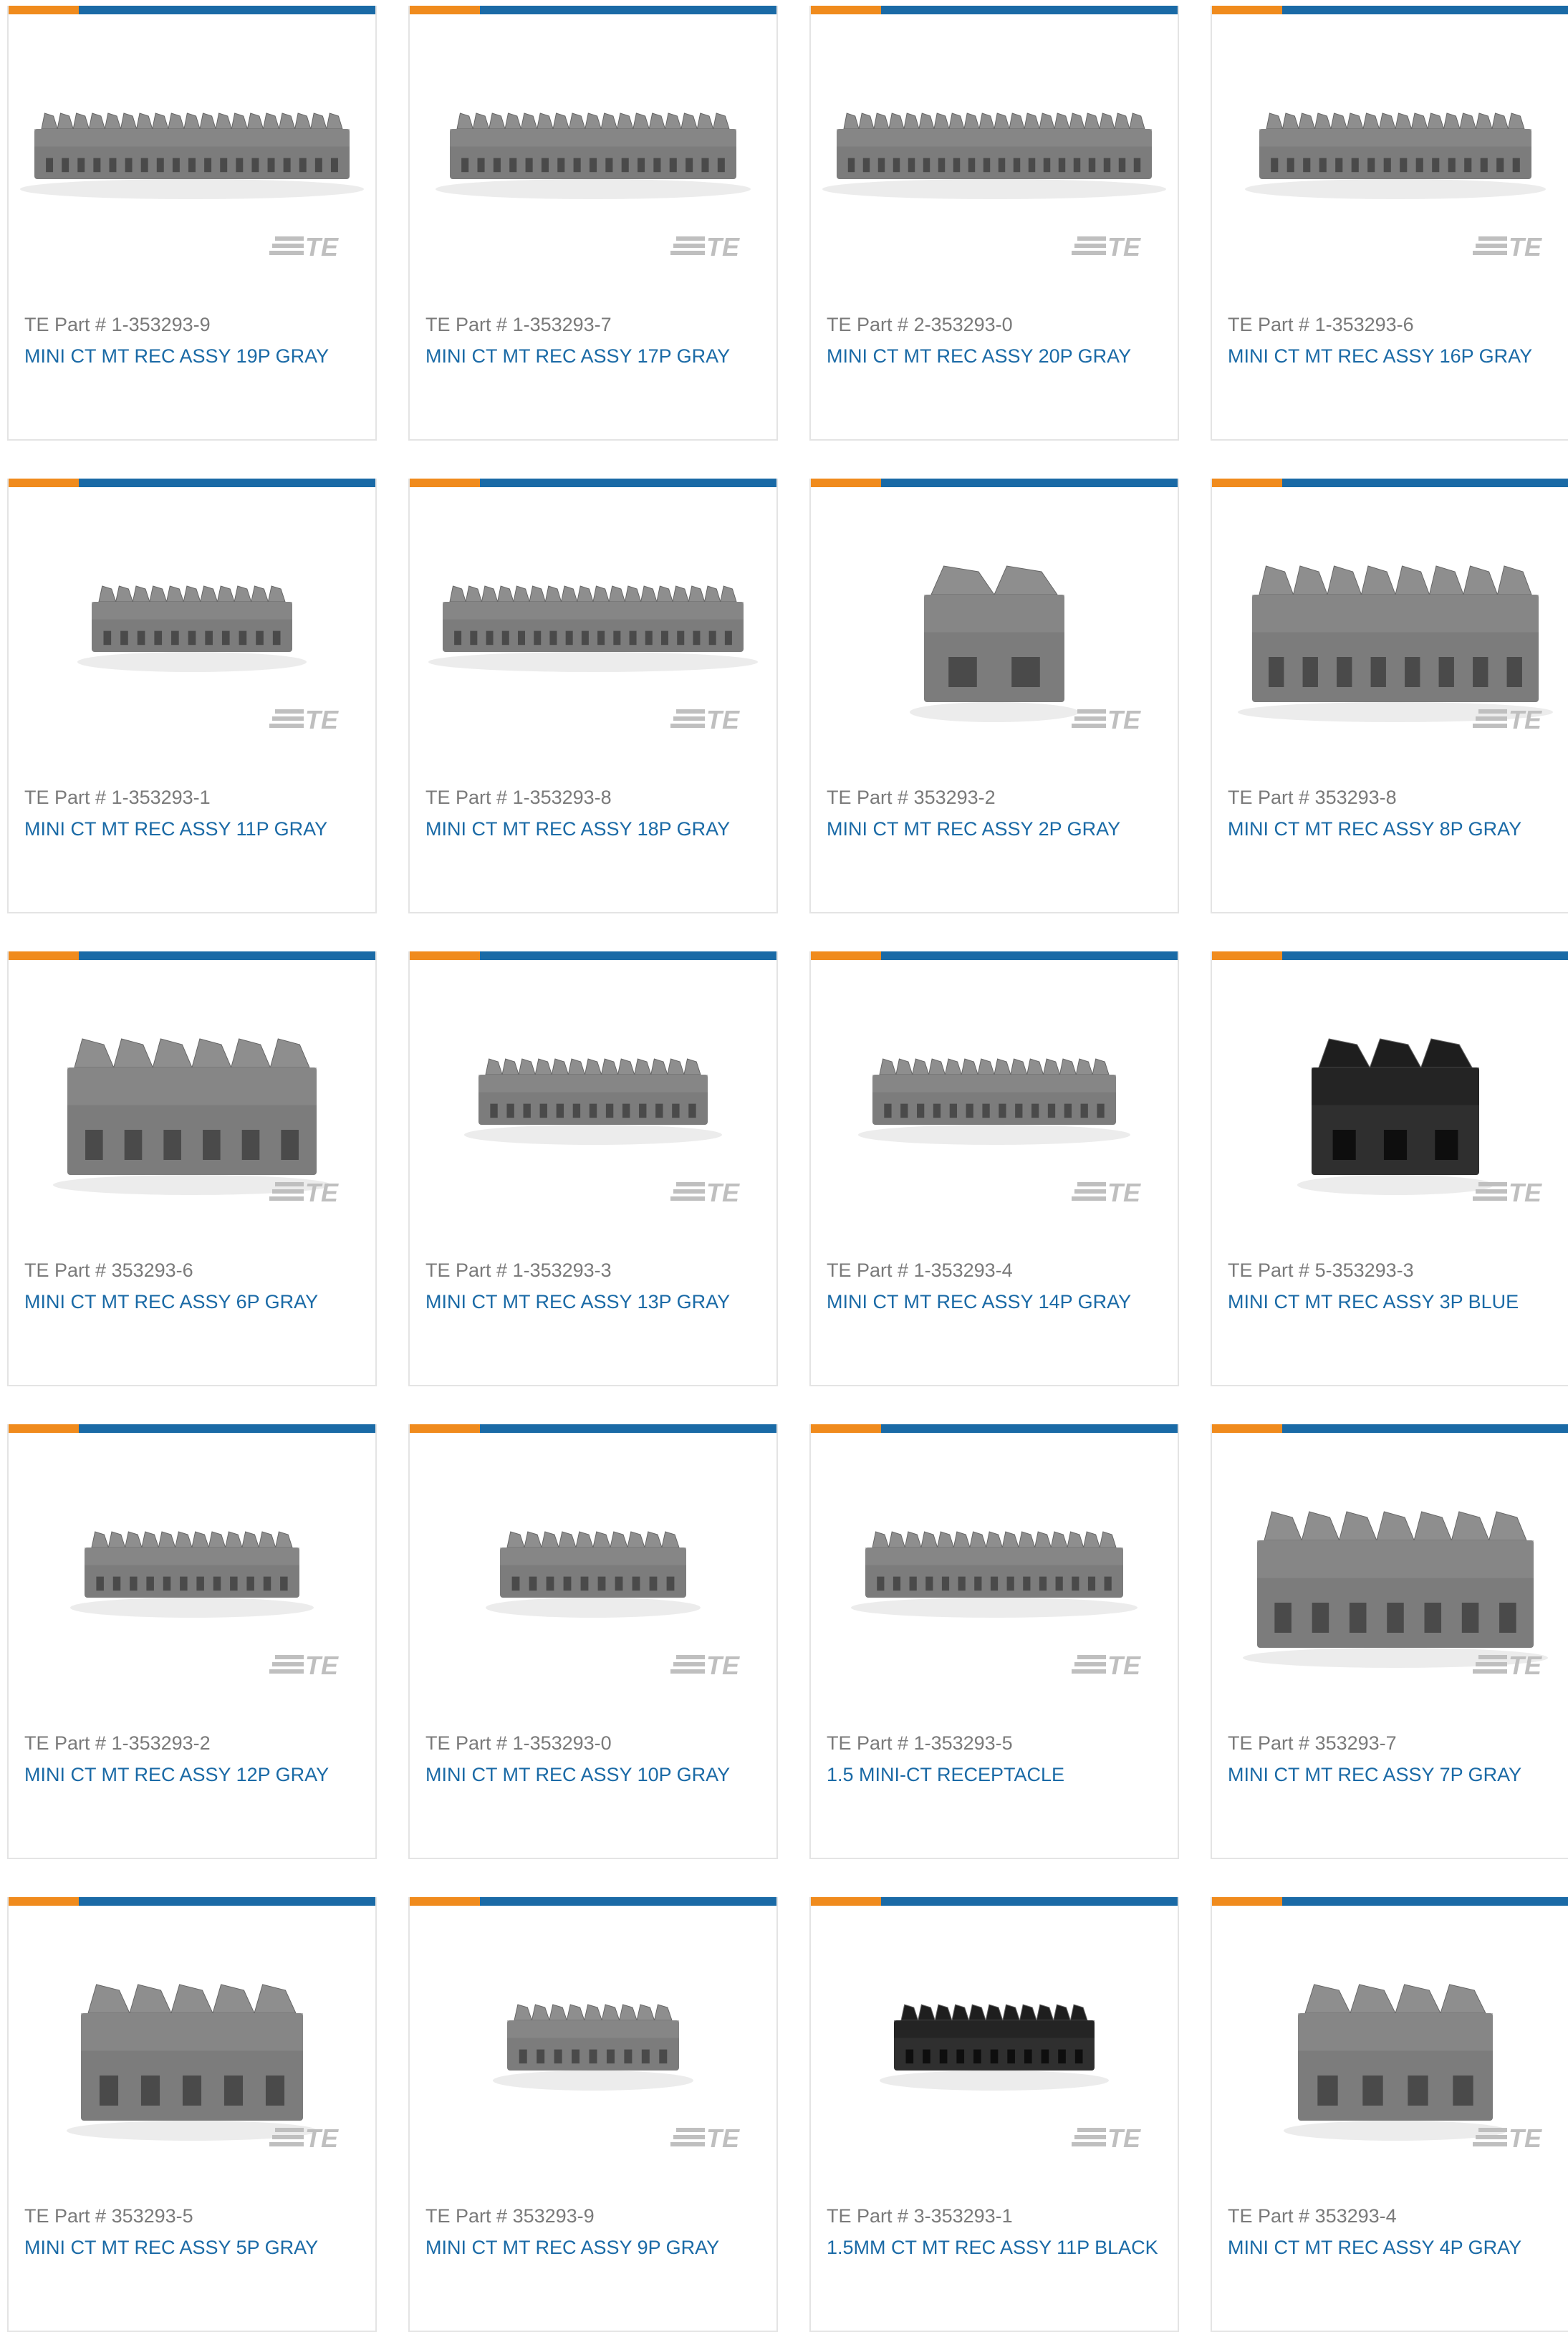 The height and width of the screenshot is (2332, 1568). Describe the element at coordinates (577, 829) in the screenshot. I see `product-name-link: MINI CT MT REC ASSY 18P GRAY` at that location.